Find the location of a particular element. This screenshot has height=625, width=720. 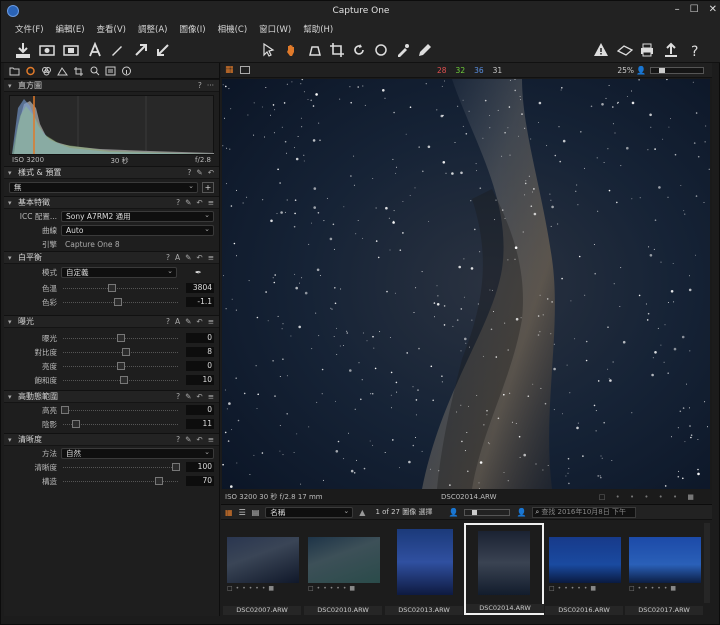

temp-slider is located at coordinates (120, 288).